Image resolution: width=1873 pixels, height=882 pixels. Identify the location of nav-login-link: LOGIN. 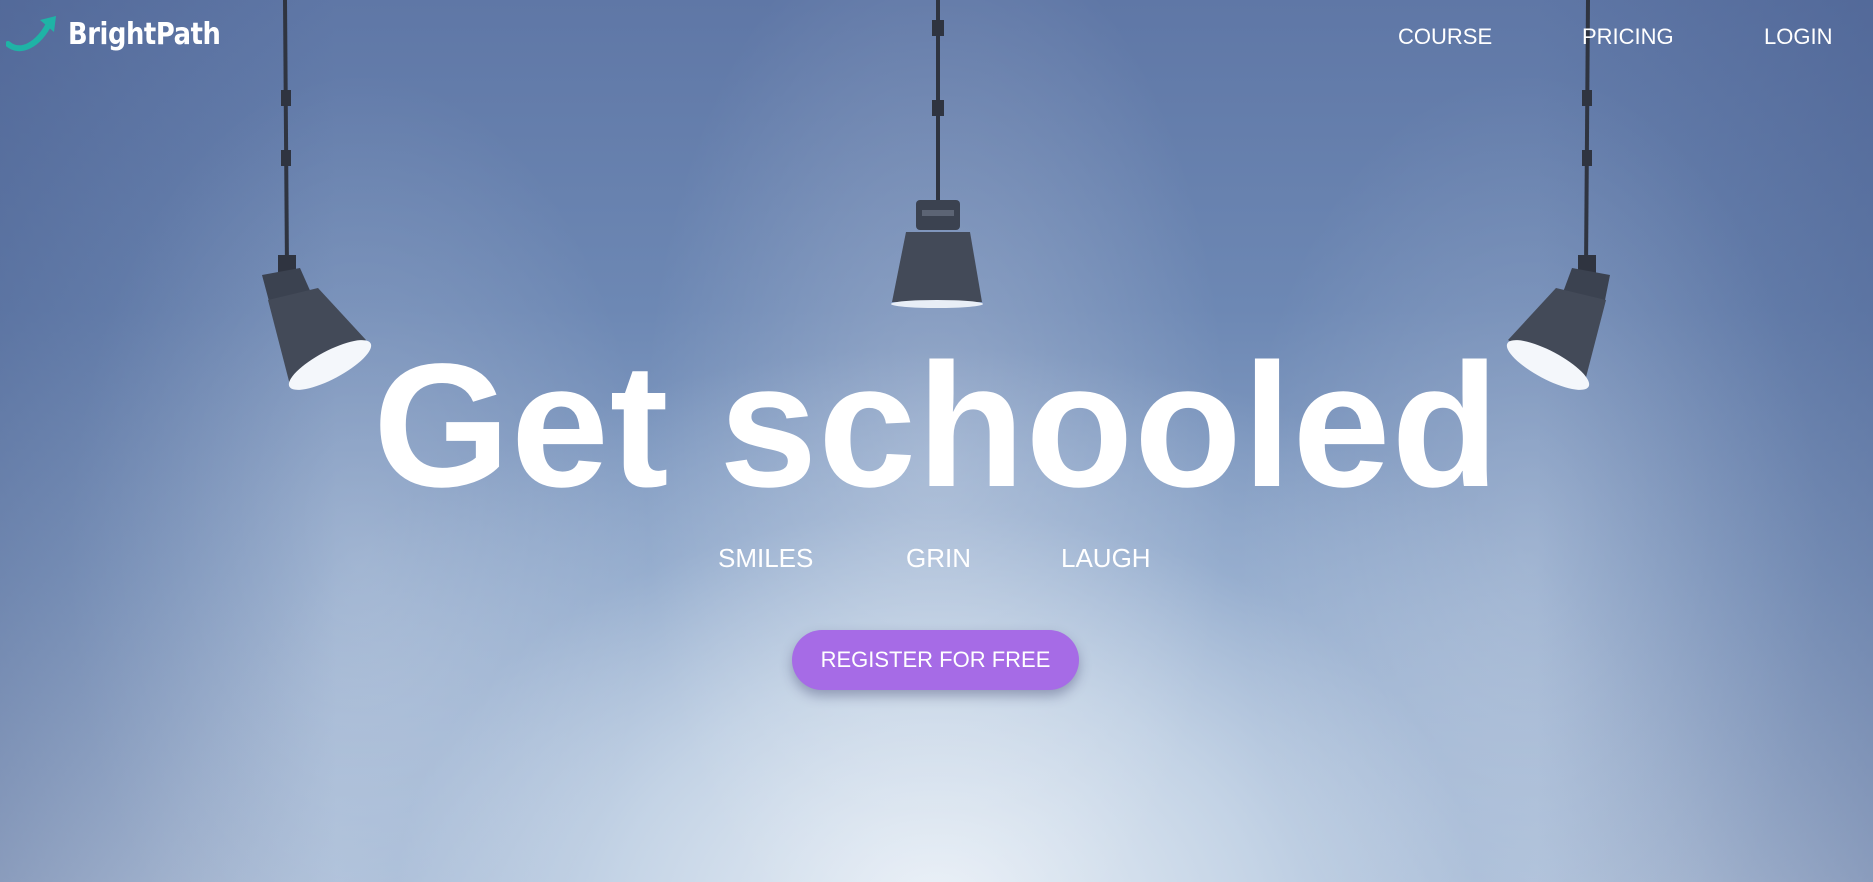
(1798, 37).